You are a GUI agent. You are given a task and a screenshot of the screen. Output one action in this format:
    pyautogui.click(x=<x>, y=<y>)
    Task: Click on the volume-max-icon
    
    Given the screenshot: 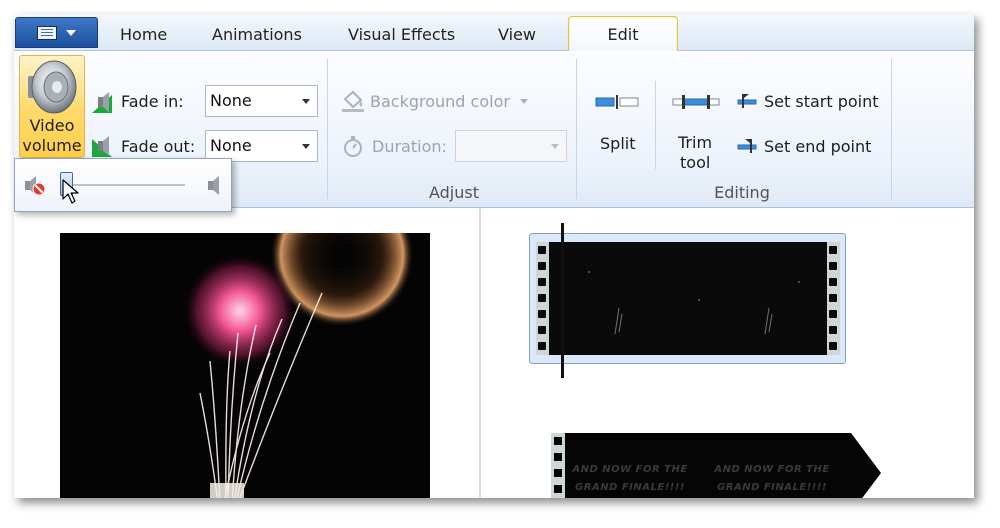 What is the action you would take?
    pyautogui.click(x=215, y=186)
    